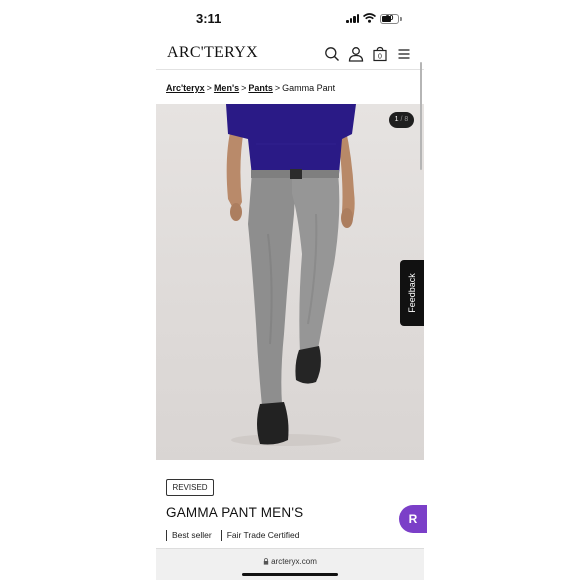 This screenshot has width=580, height=580. What do you see at coordinates (209, 18) in the screenshot?
I see `status-time: 3:11` at bounding box center [209, 18].